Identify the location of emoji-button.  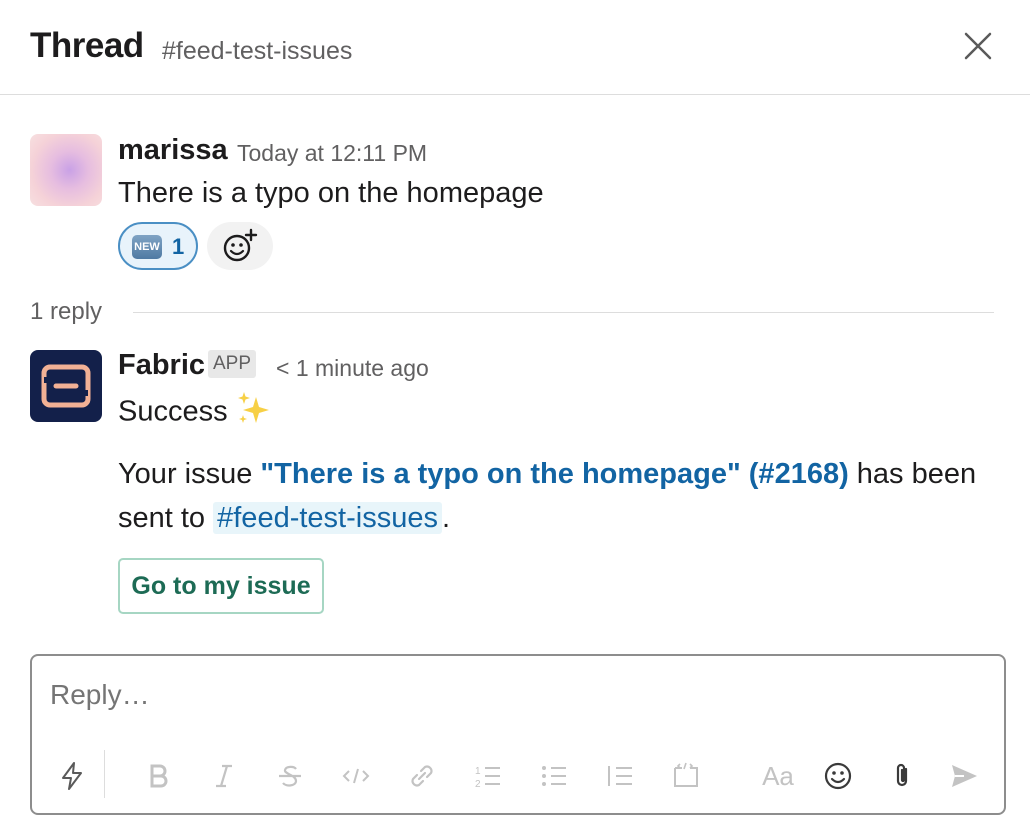
(838, 776).